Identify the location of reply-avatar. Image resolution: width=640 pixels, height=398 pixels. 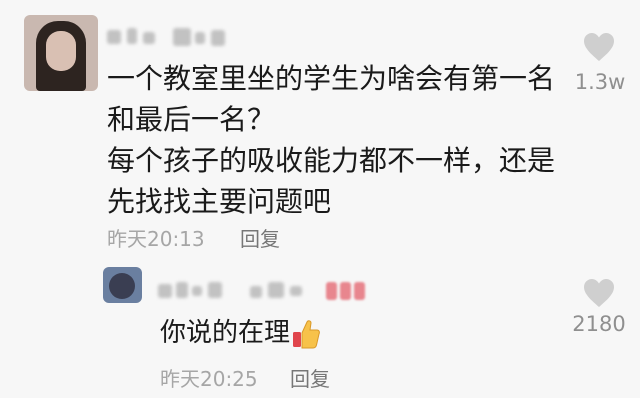
(122, 285).